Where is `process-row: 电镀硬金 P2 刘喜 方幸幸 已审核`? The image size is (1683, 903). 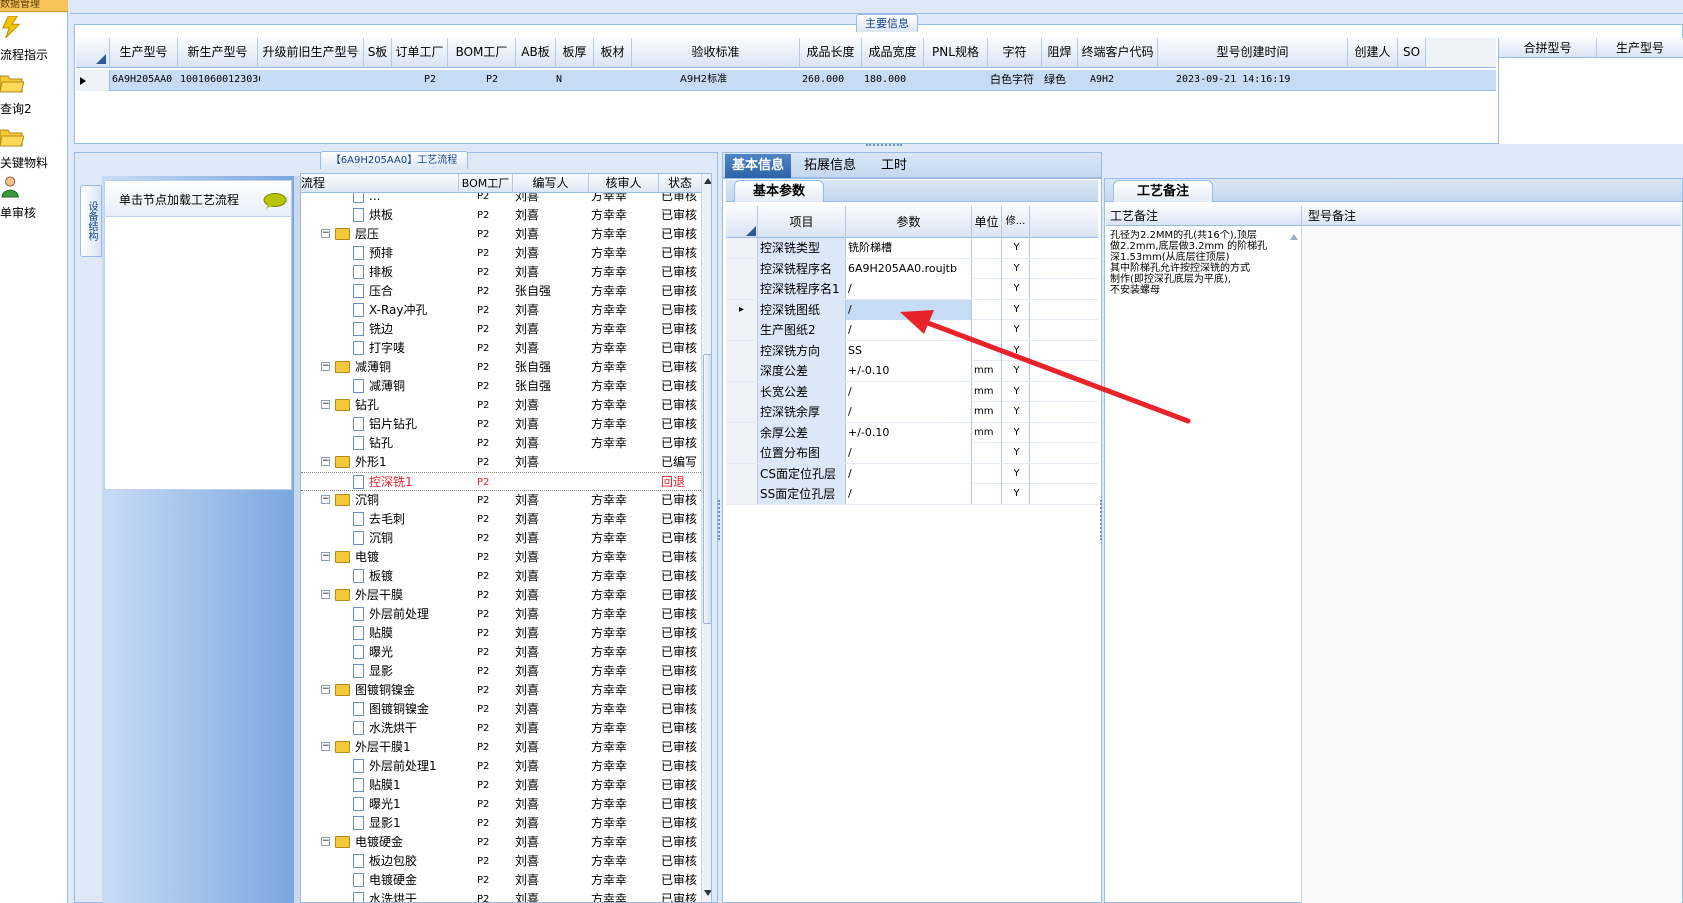 process-row: 电镀硬金 P2 刘喜 方幸幸 已审核 is located at coordinates (501, 880).